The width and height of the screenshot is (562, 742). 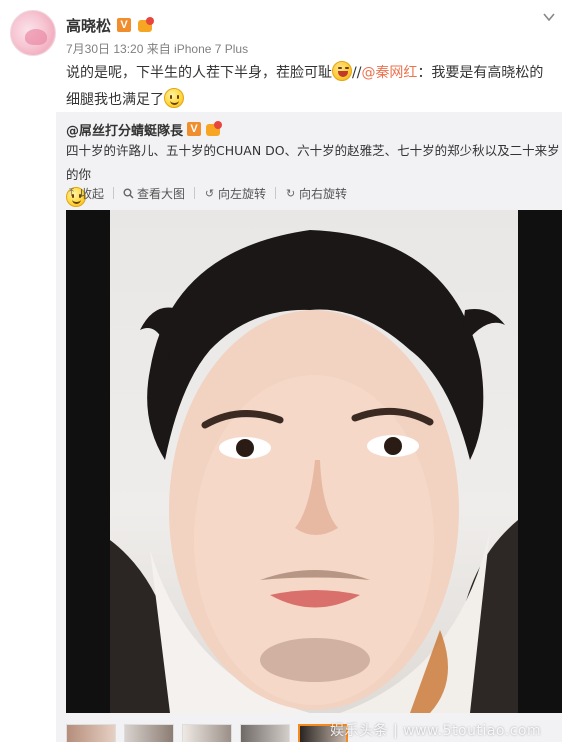 What do you see at coordinates (161, 193) in the screenshot?
I see `view-large-label: 查看大图` at bounding box center [161, 193].